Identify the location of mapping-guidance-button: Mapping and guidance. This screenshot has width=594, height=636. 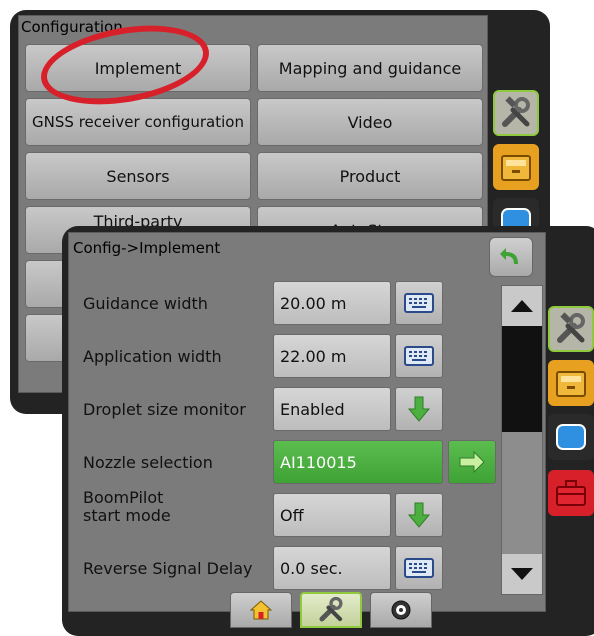
(370, 68).